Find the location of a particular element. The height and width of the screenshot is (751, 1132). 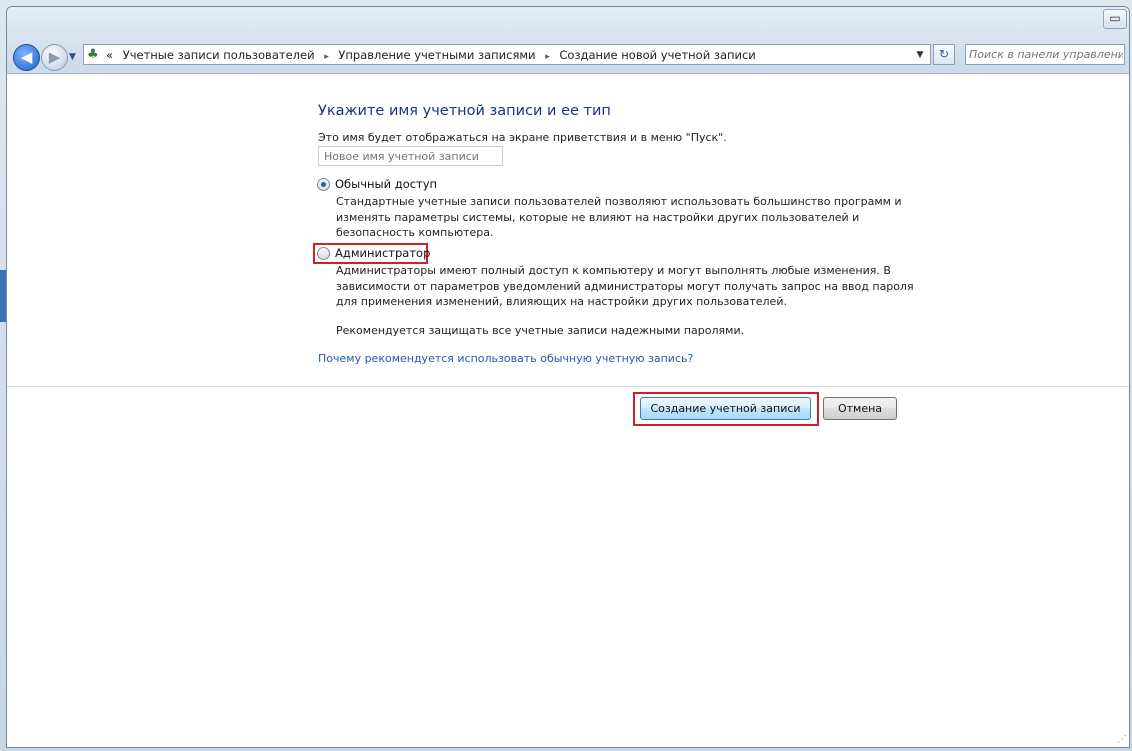

refresh-icon: ↻ is located at coordinates (944, 54).